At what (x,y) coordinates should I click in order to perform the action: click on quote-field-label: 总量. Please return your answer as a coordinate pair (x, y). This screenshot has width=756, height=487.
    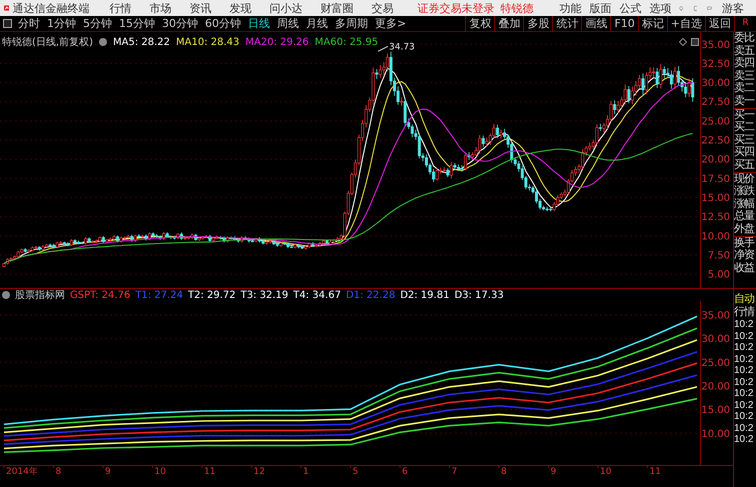
    Looking at the image, I should click on (745, 216).